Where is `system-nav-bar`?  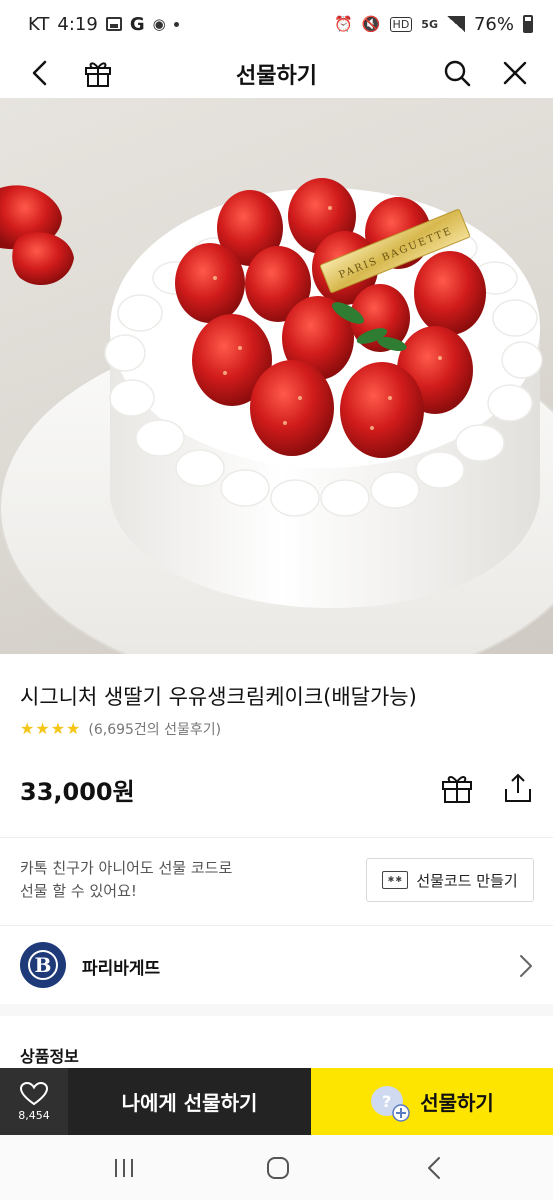 system-nav-bar is located at coordinates (276, 1167).